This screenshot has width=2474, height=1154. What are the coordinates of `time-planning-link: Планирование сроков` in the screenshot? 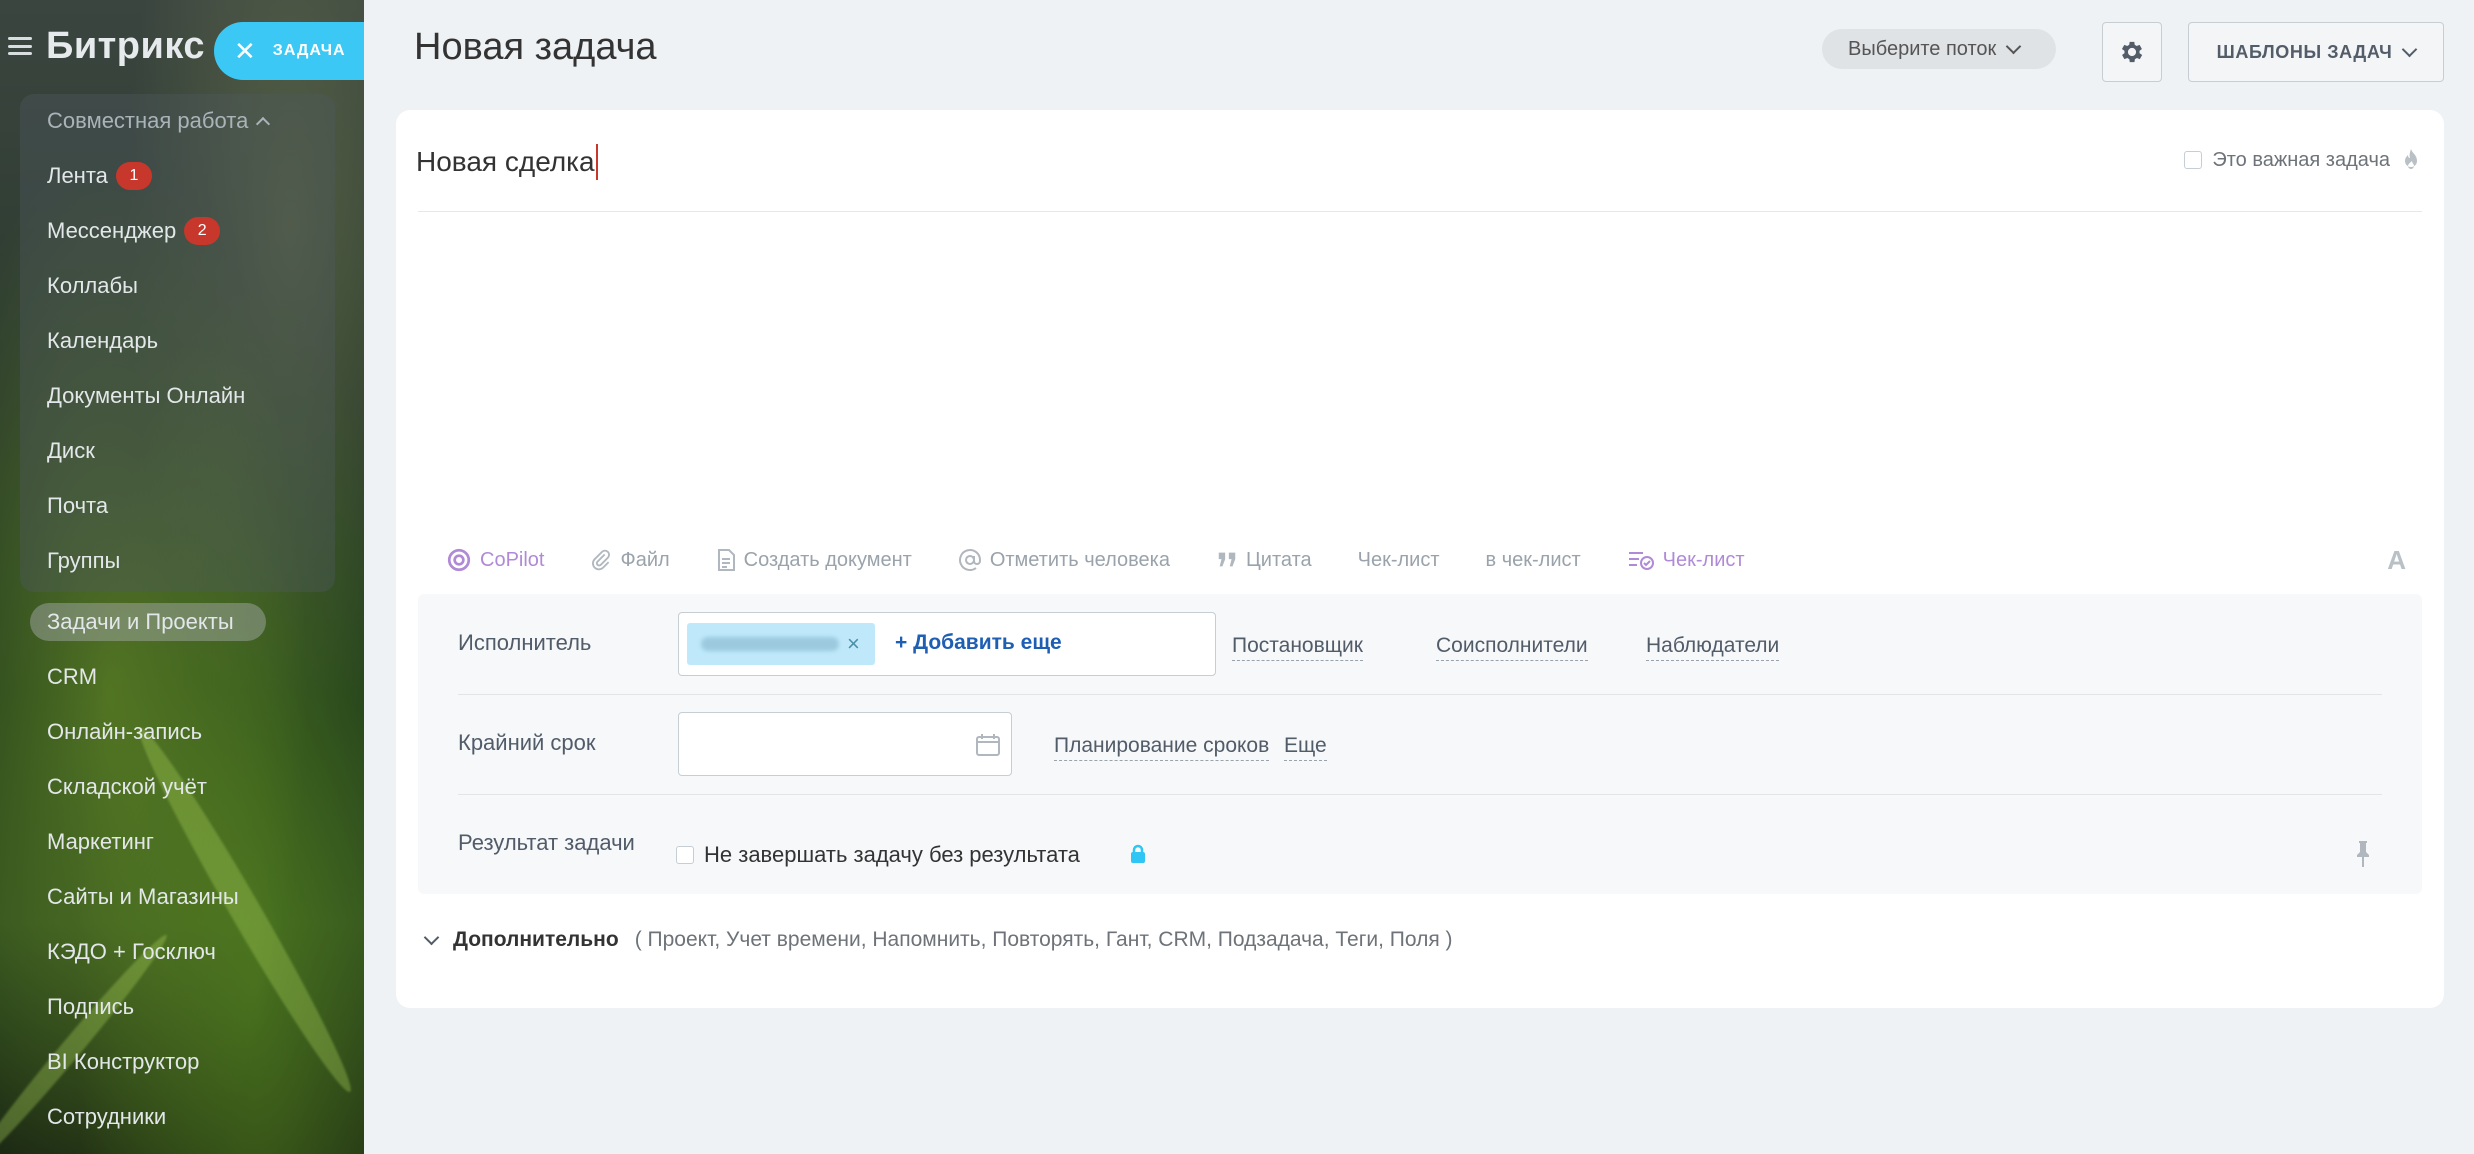 It's located at (1162, 747).